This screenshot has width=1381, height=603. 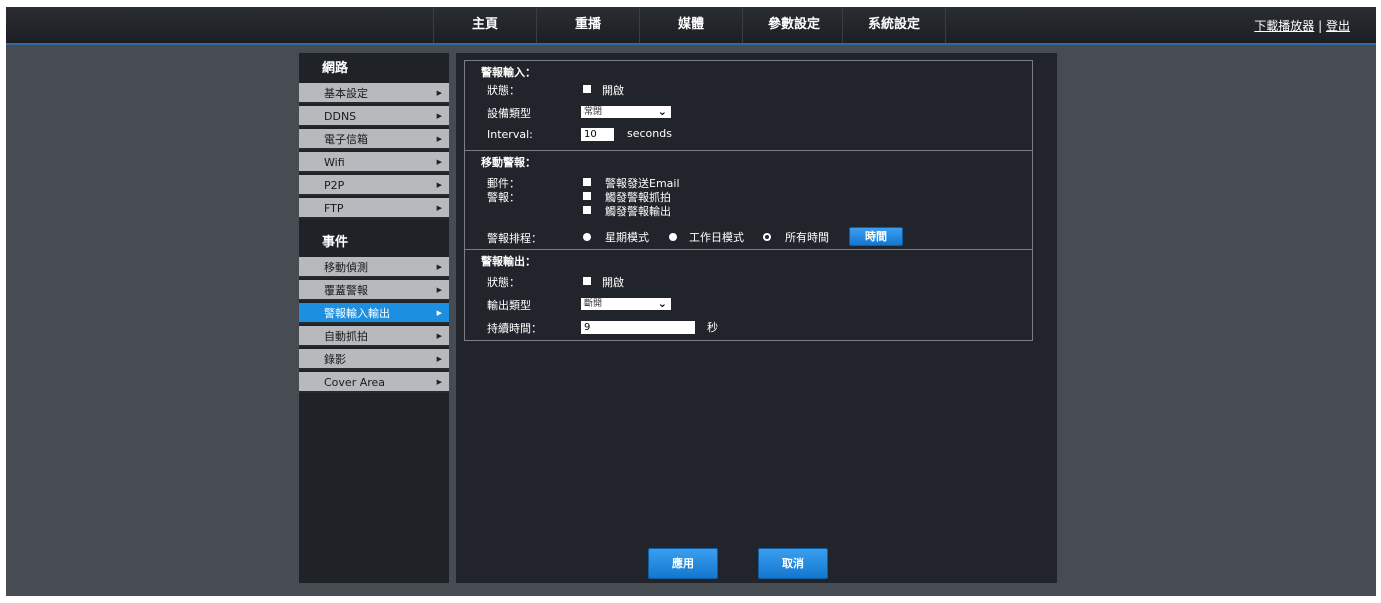 What do you see at coordinates (587, 25) in the screenshot?
I see `nav-playback: 重播` at bounding box center [587, 25].